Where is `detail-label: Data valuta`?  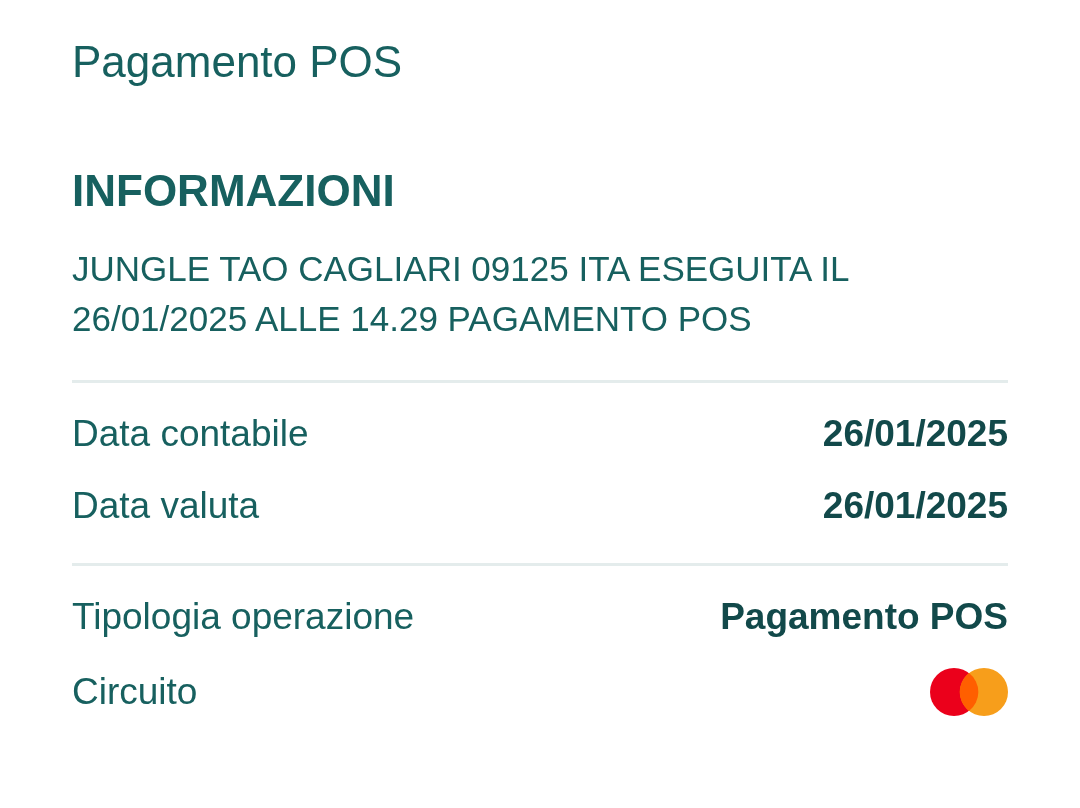
detail-label: Data valuta is located at coordinates (166, 505).